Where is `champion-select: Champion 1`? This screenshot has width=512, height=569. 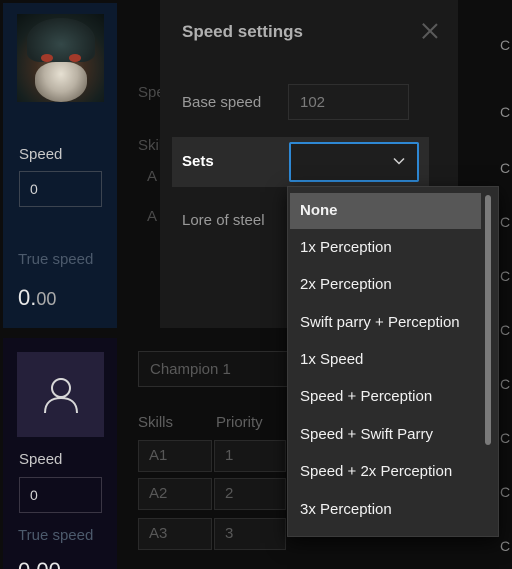 champion-select: Champion 1 is located at coordinates (213, 369).